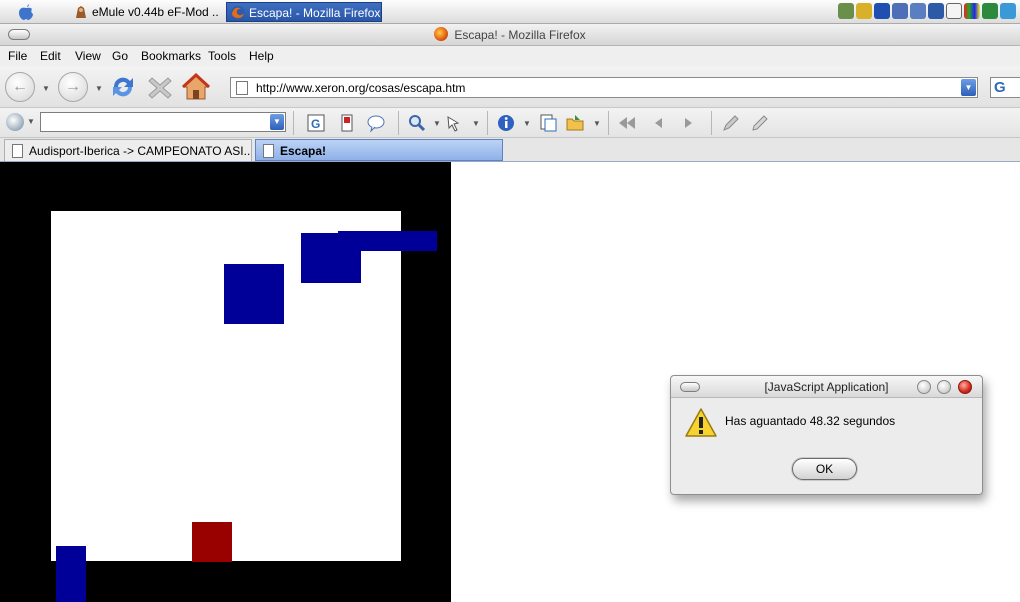 Image resolution: width=1020 pixels, height=602 pixels. I want to click on forward-icon: →, so click(73, 87).